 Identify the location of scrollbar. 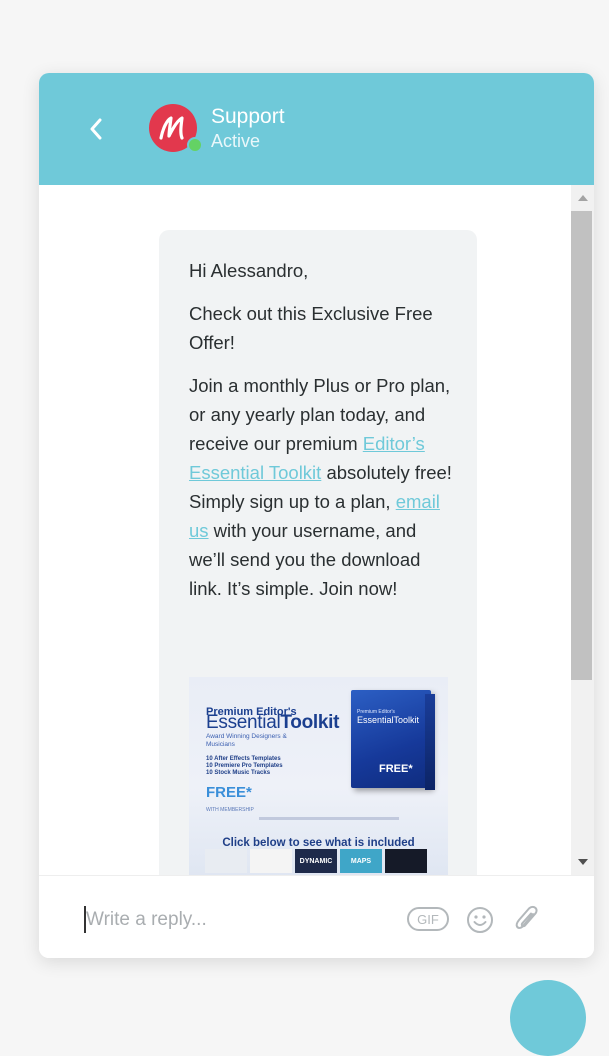
(582, 530).